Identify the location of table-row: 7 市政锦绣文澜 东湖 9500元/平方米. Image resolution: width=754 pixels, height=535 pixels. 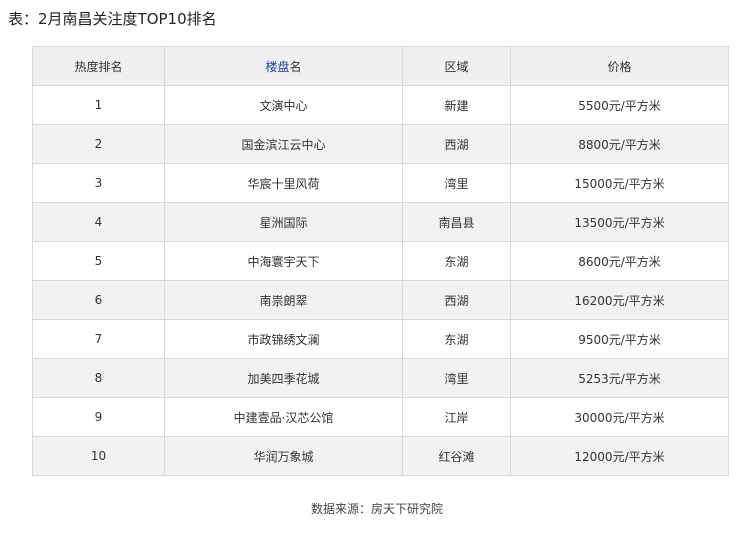
(380, 339).